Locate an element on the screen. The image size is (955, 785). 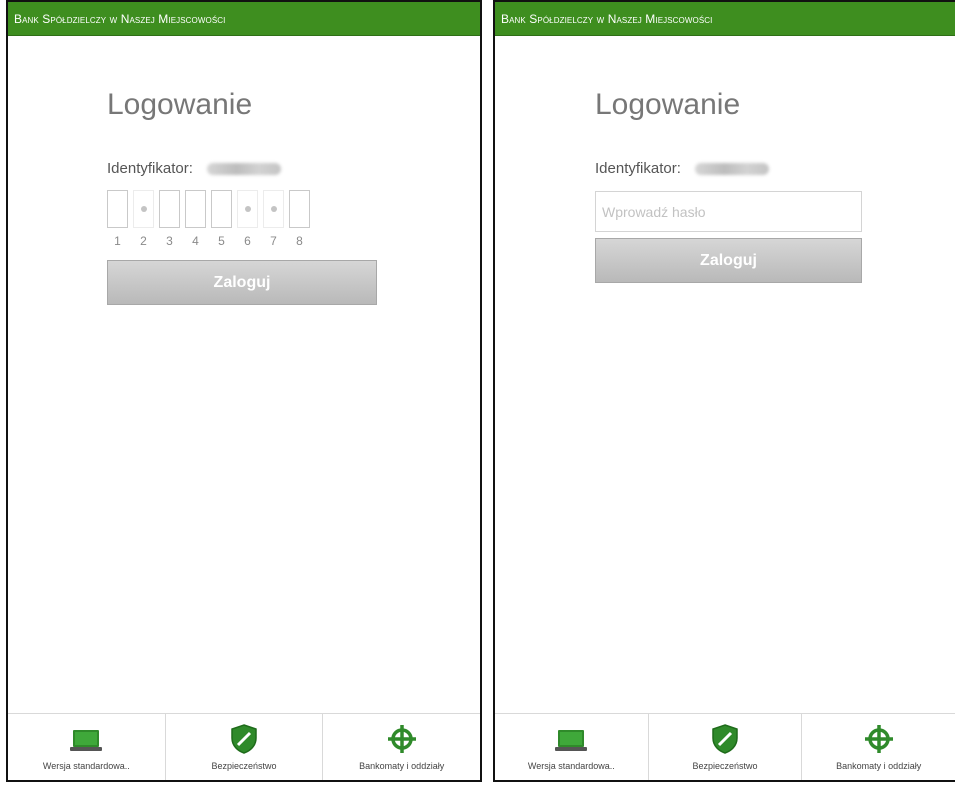
position-number: 6 is located at coordinates (247, 241).